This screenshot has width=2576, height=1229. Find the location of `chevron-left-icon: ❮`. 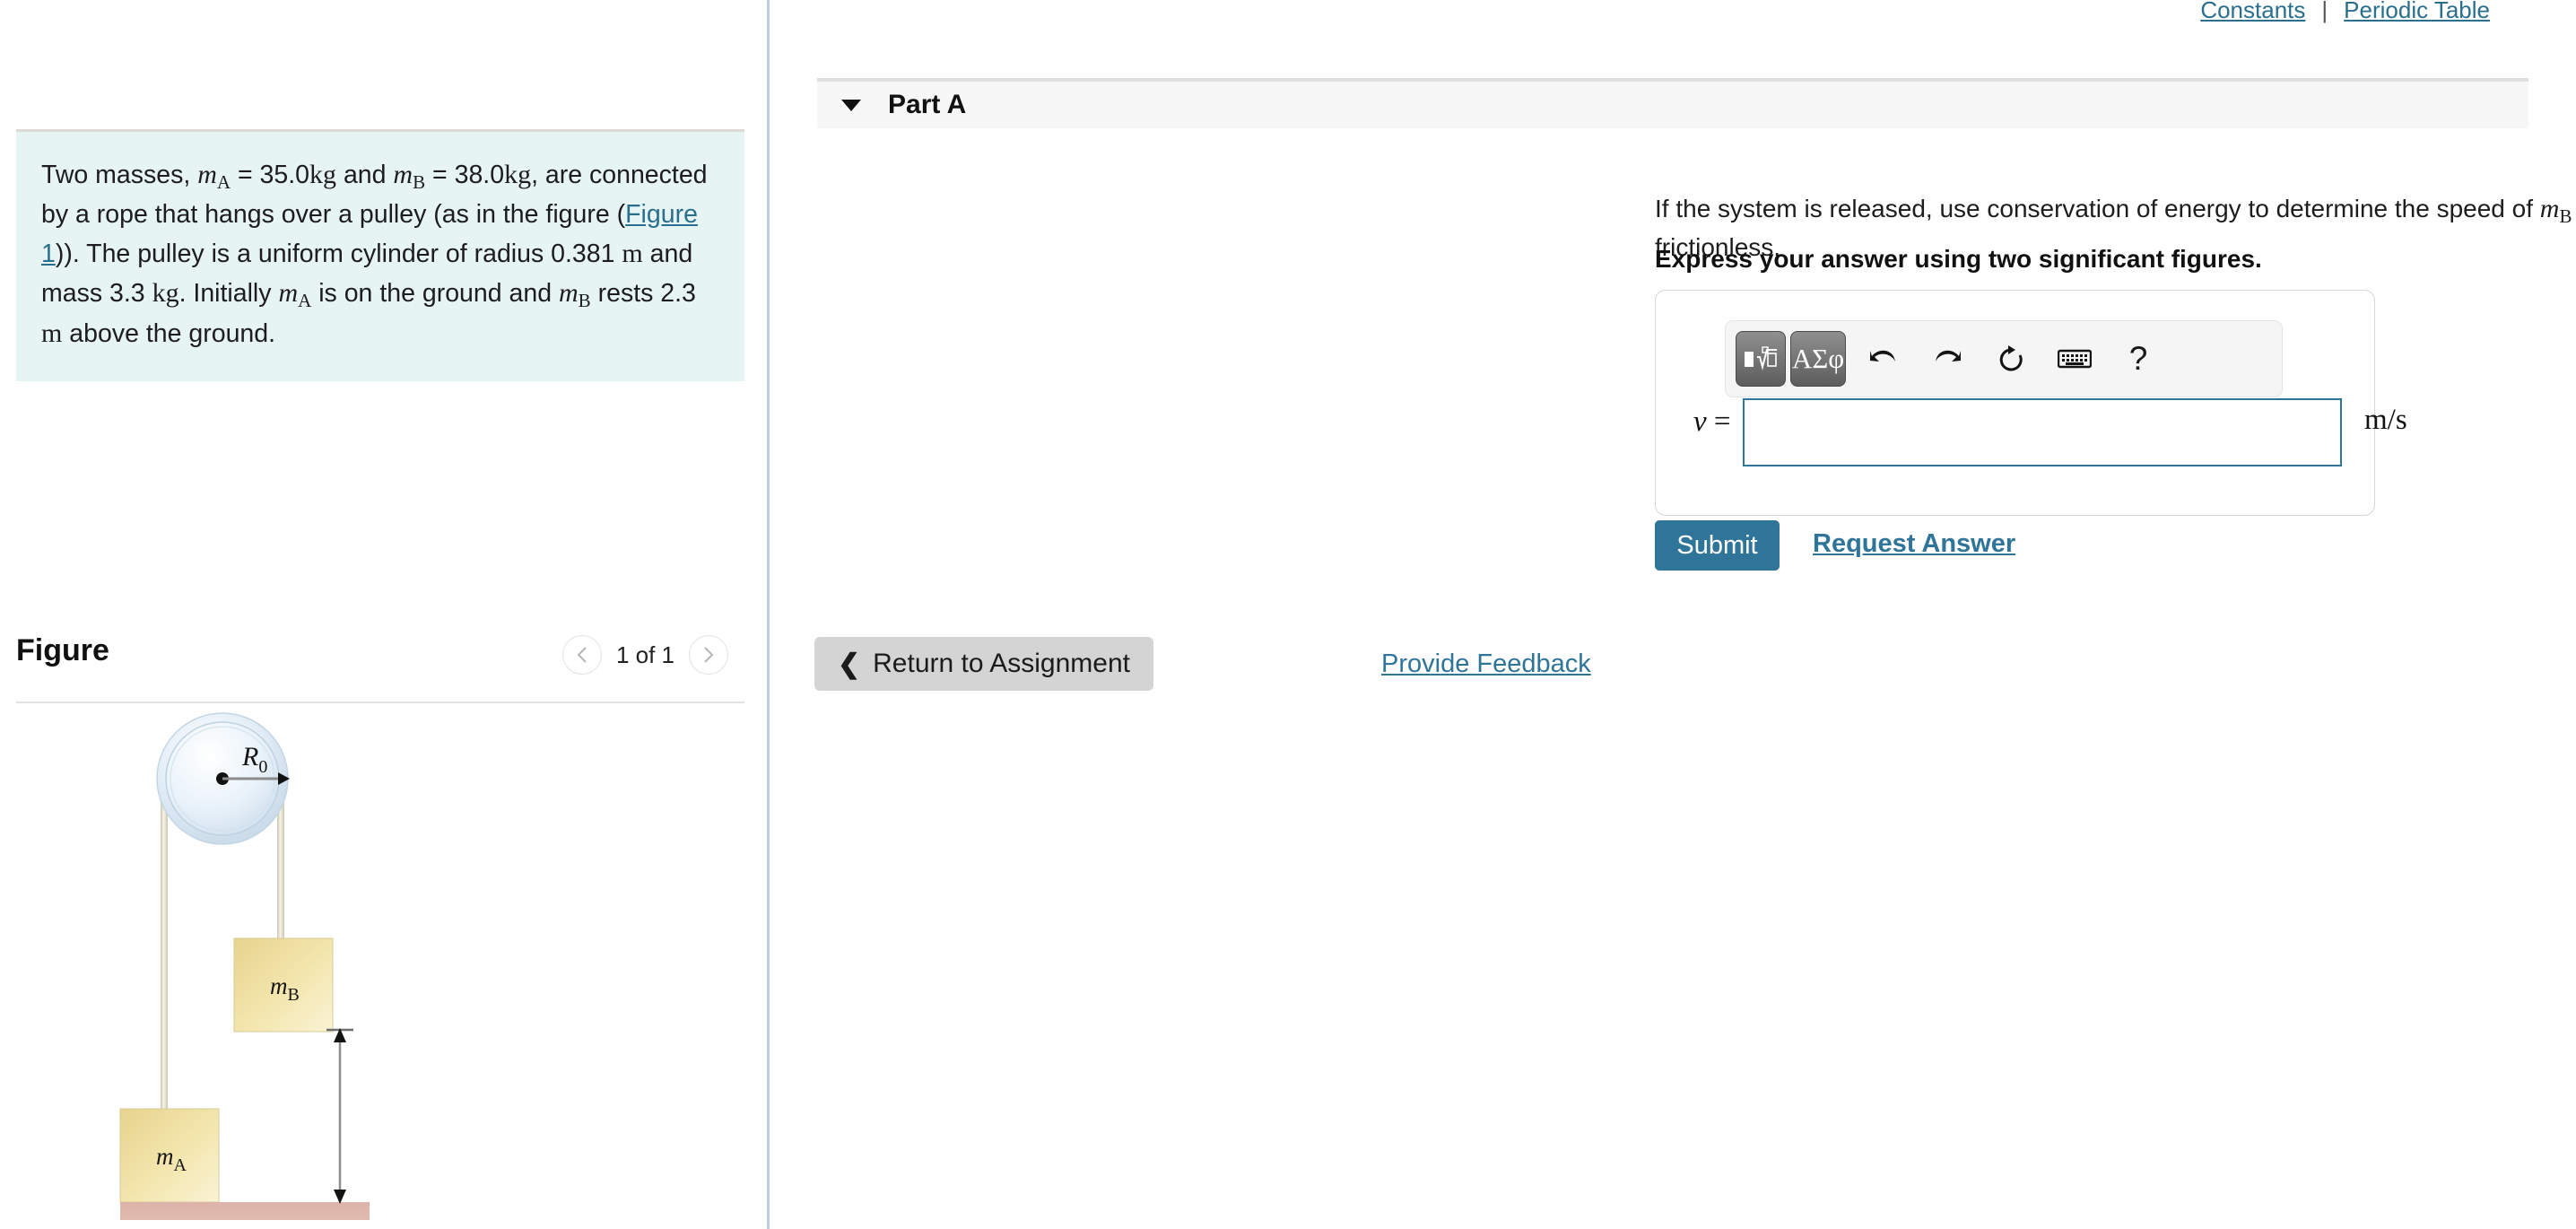

chevron-left-icon: ❮ is located at coordinates (849, 664).